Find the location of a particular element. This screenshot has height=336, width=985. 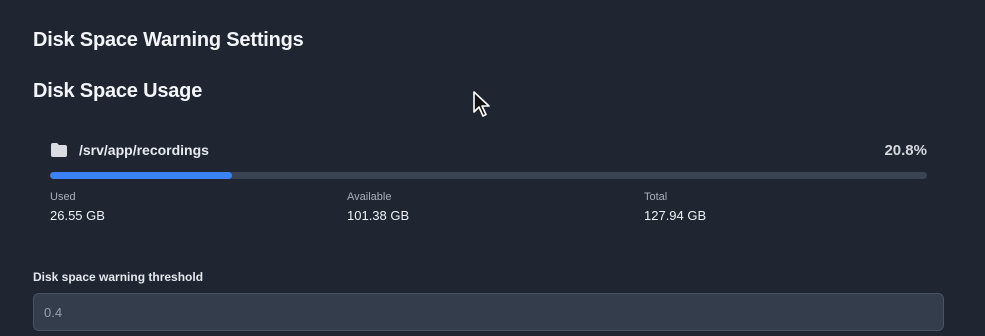

disk-path: /srv/app/recordings is located at coordinates (144, 150).